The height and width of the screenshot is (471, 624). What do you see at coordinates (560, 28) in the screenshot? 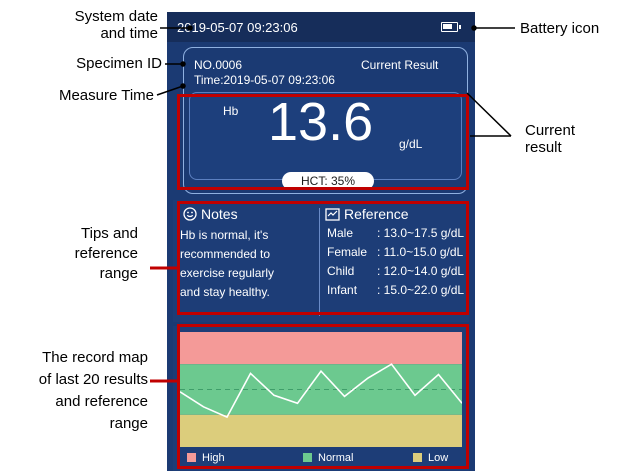
I see `label-battery-icon: Battery icon` at bounding box center [560, 28].